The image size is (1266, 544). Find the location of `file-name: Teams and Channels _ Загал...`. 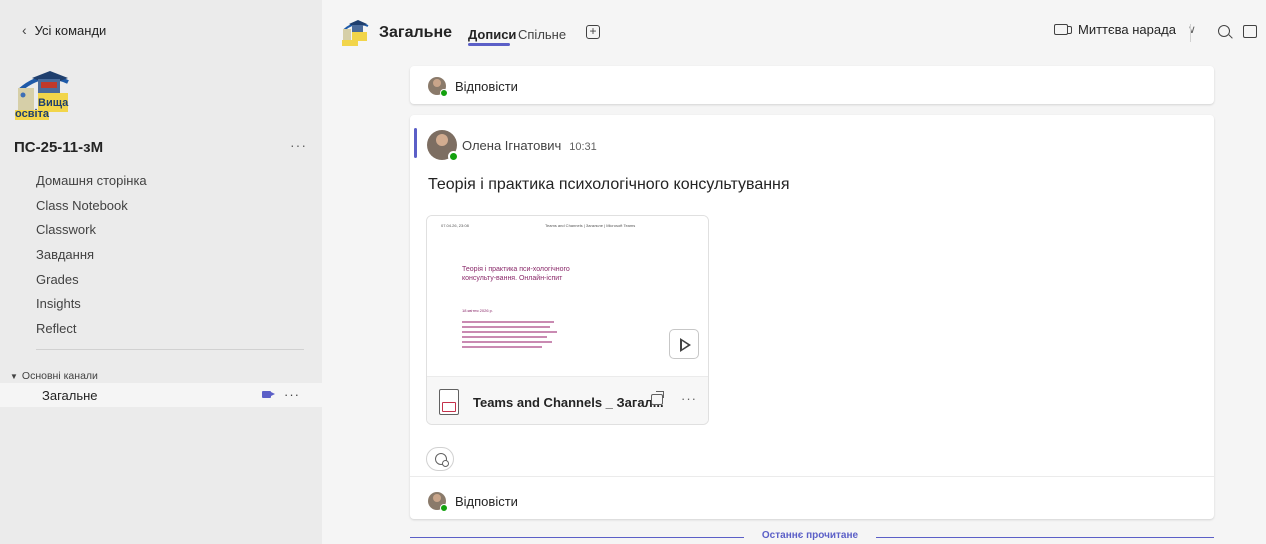

file-name: Teams and Channels _ Загал... is located at coordinates (568, 402).